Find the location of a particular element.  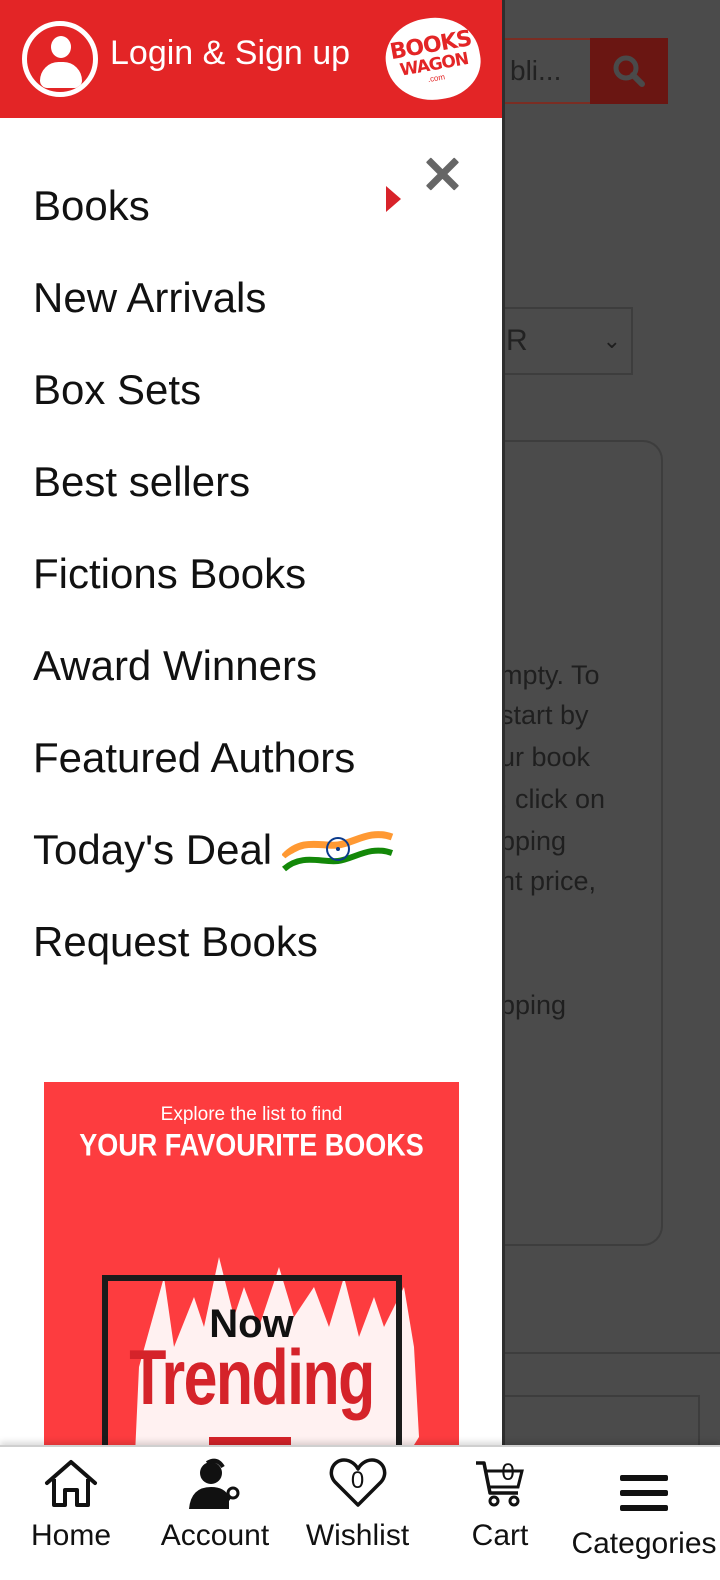

menu-item-label: Fictions Books is located at coordinates (170, 573).